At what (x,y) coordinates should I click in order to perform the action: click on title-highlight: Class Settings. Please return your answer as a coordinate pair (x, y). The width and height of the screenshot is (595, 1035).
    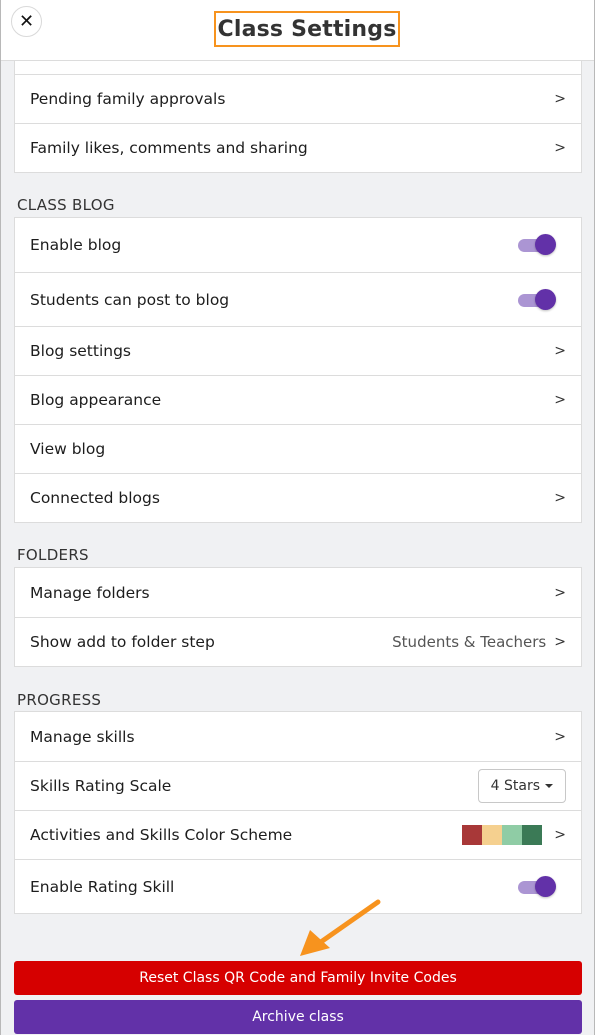
    Looking at the image, I should click on (307, 29).